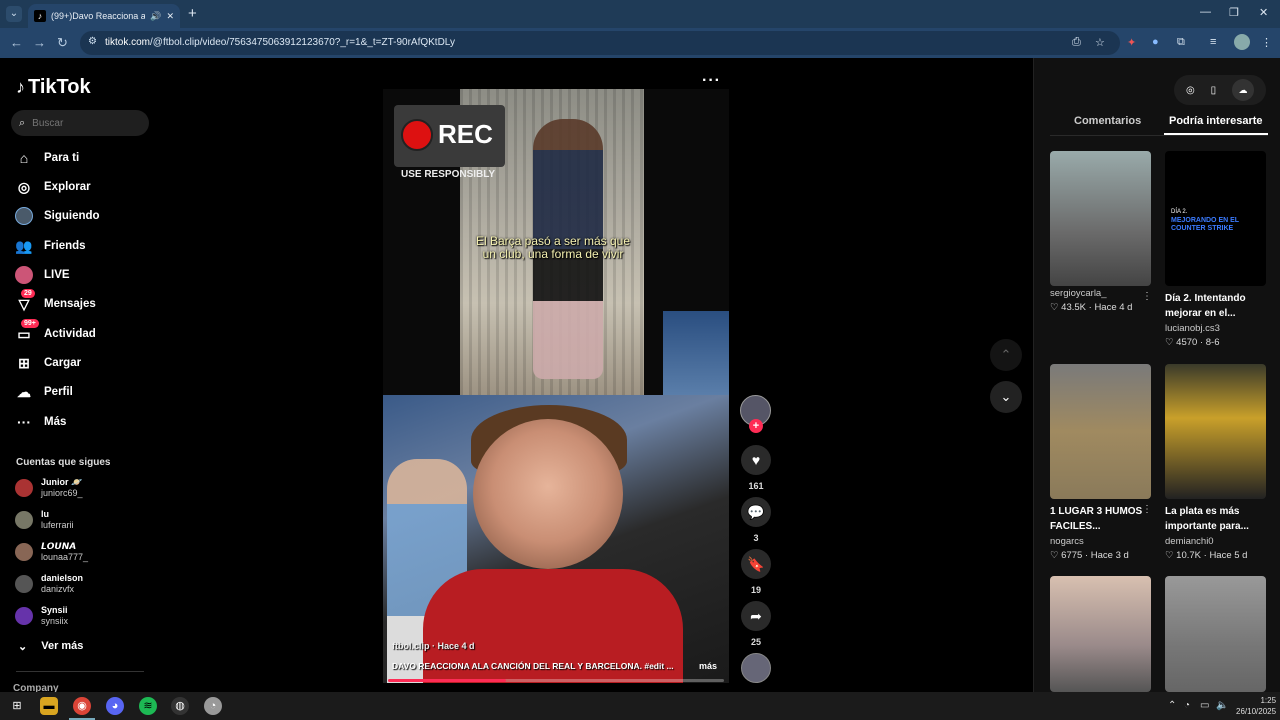 The image size is (1280, 720). I want to click on previous-video-chevron-up-icon: ⌃, so click(1006, 355).